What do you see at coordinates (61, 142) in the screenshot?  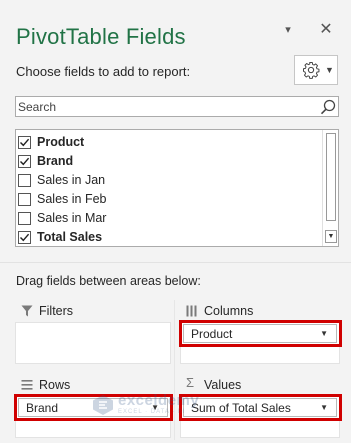 I see `field-label: Product` at bounding box center [61, 142].